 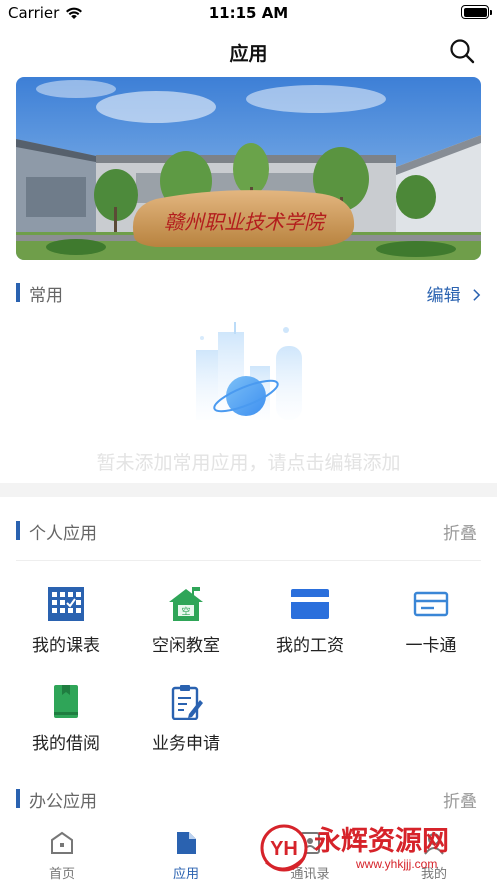 What do you see at coordinates (431, 646) in the screenshot?
I see `app-label: 一卡通` at bounding box center [431, 646].